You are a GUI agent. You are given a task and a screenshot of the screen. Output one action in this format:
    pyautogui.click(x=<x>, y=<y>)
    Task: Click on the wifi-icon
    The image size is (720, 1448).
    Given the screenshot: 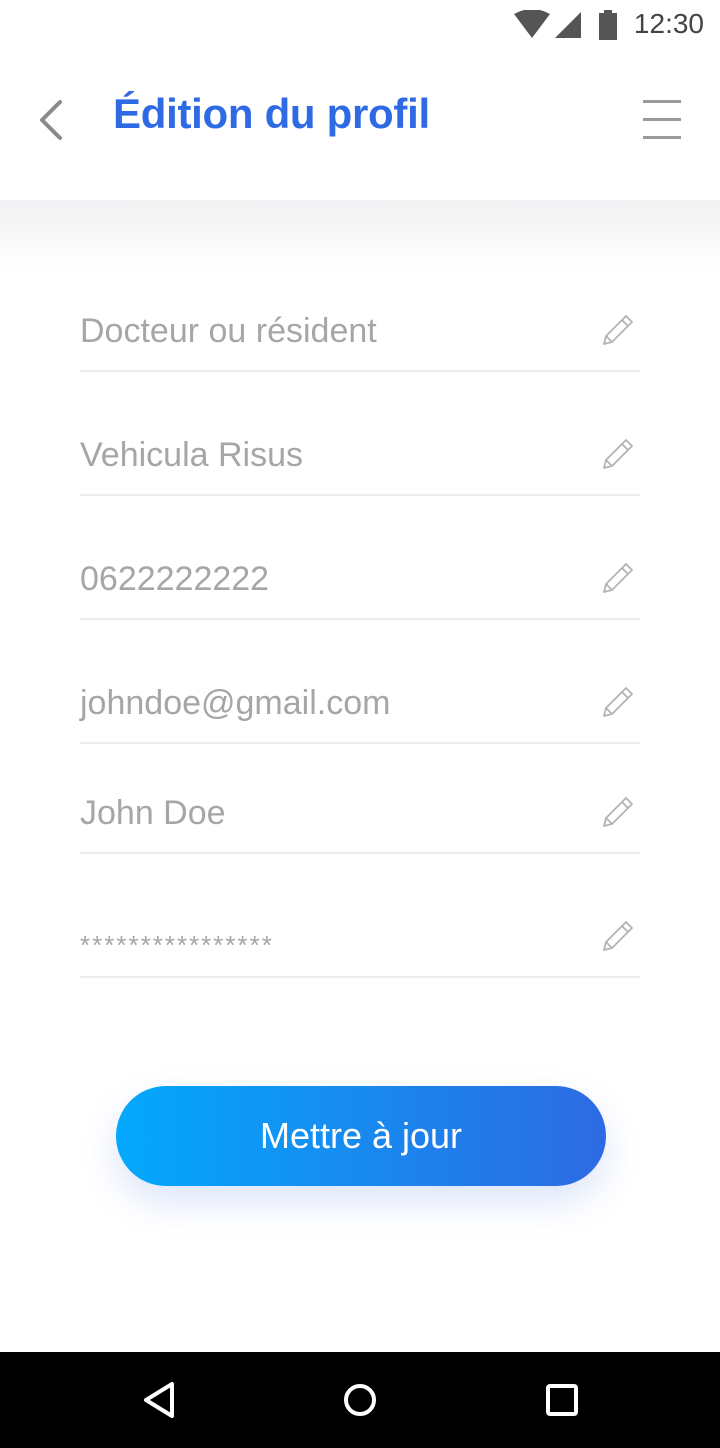 What is the action you would take?
    pyautogui.click(x=532, y=24)
    